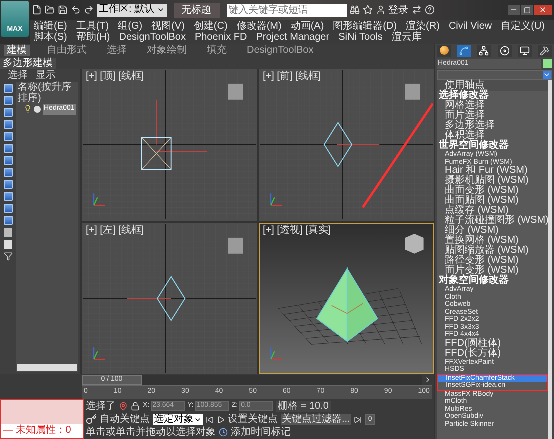  Describe the element at coordinates (76, 10) in the screenshot. I see `undo-icon` at that location.